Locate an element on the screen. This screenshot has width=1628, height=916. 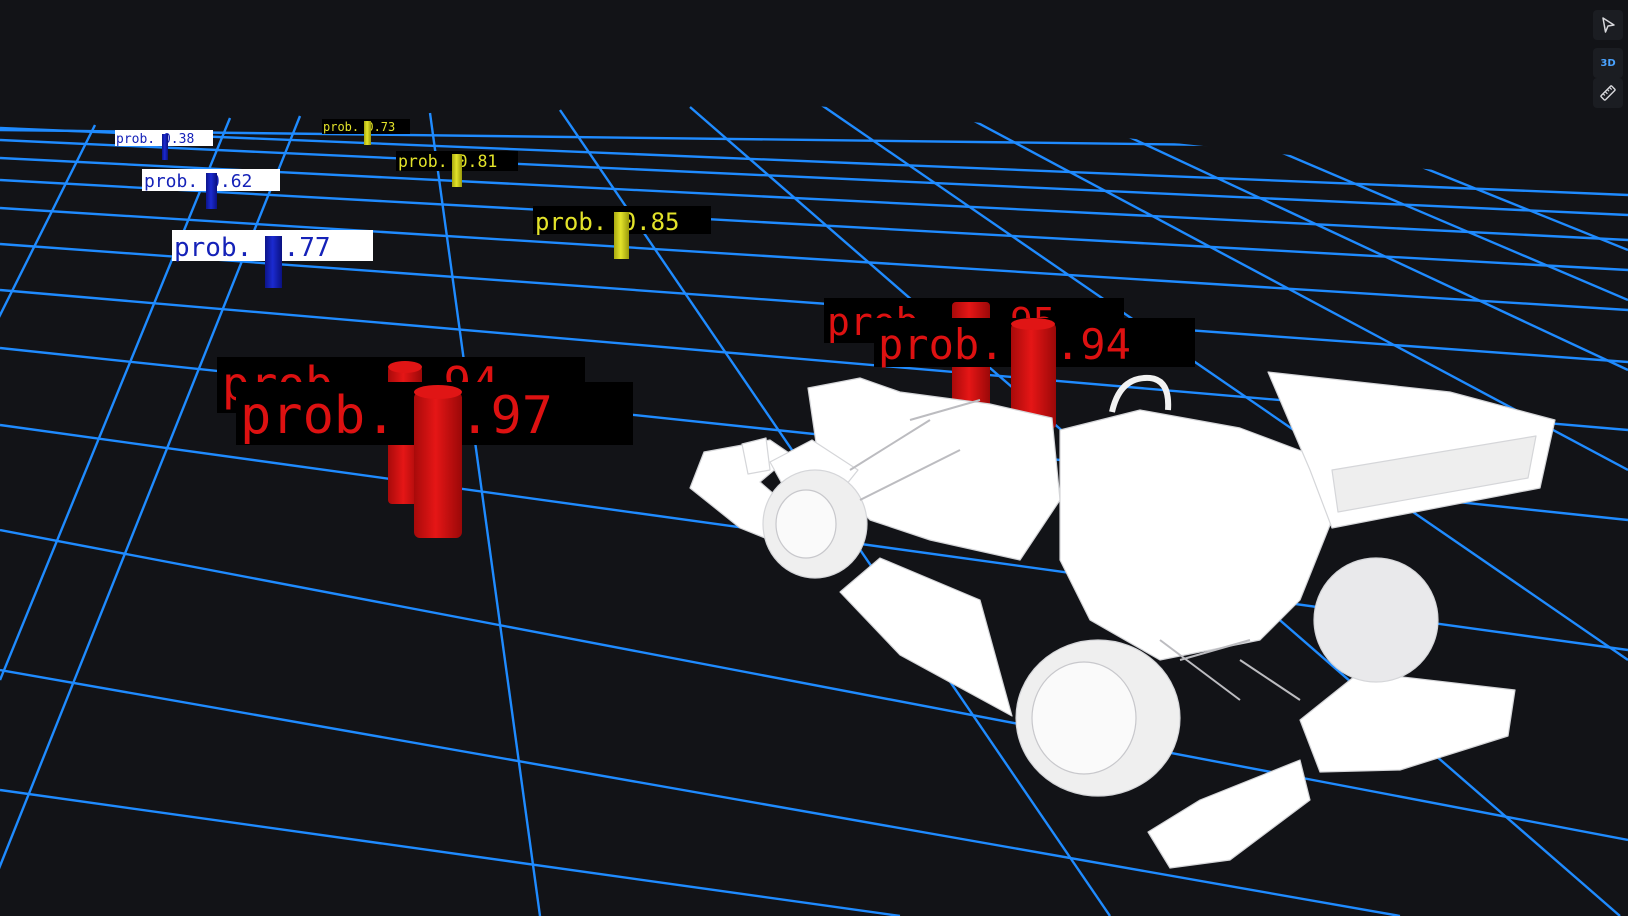
detection-label: prob. 0.81 is located at coordinates (447, 161).